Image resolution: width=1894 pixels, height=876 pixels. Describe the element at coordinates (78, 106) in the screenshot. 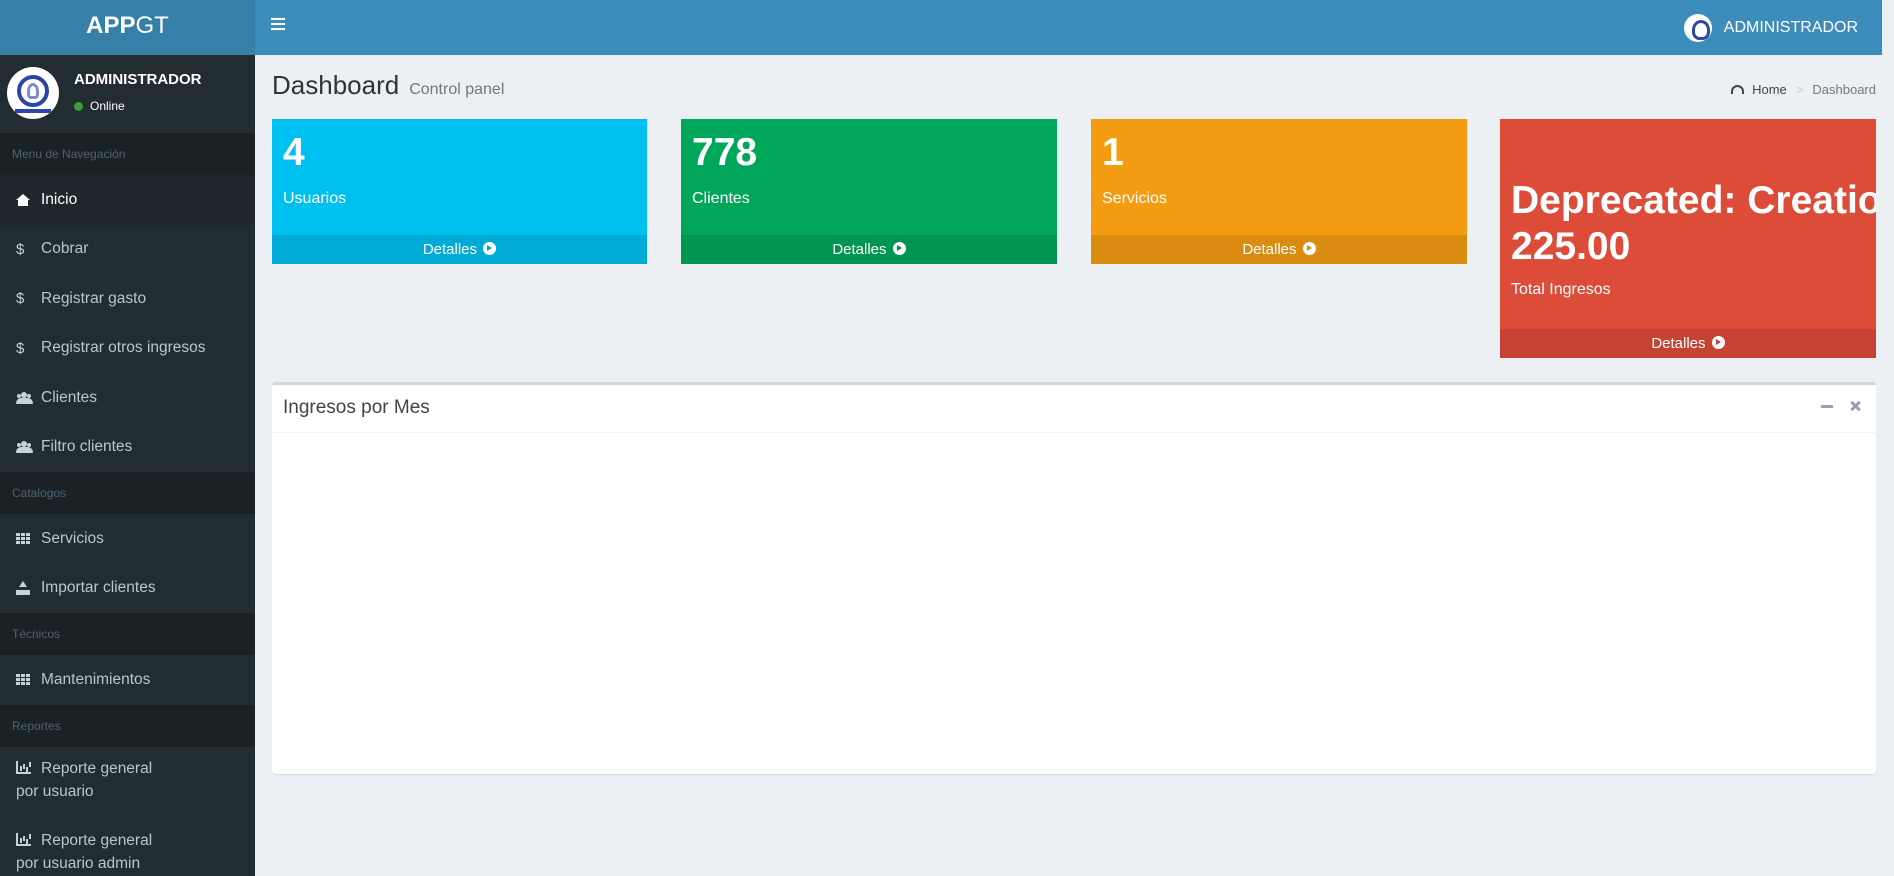

I see `online-dot-icon` at that location.